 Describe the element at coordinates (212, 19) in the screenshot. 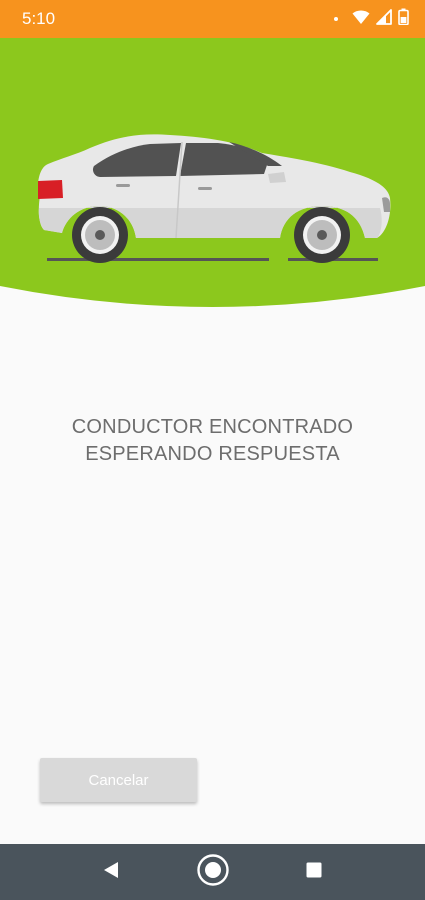

I see `status-bar: 5:10` at that location.